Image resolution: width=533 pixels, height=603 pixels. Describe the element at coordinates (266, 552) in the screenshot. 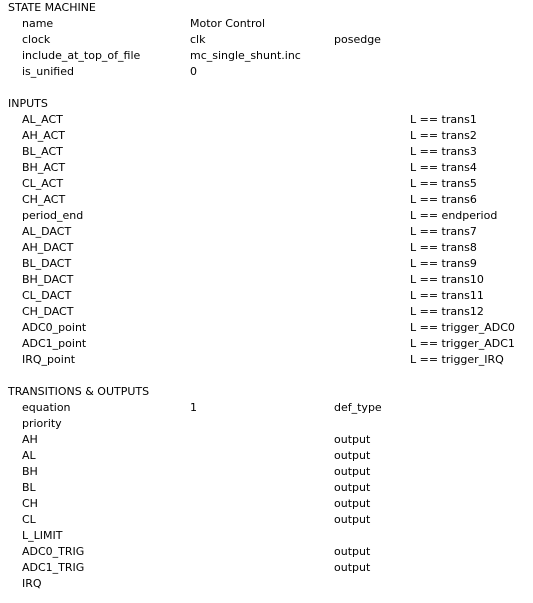

I see `property-row: ADC0_TRIG output` at that location.